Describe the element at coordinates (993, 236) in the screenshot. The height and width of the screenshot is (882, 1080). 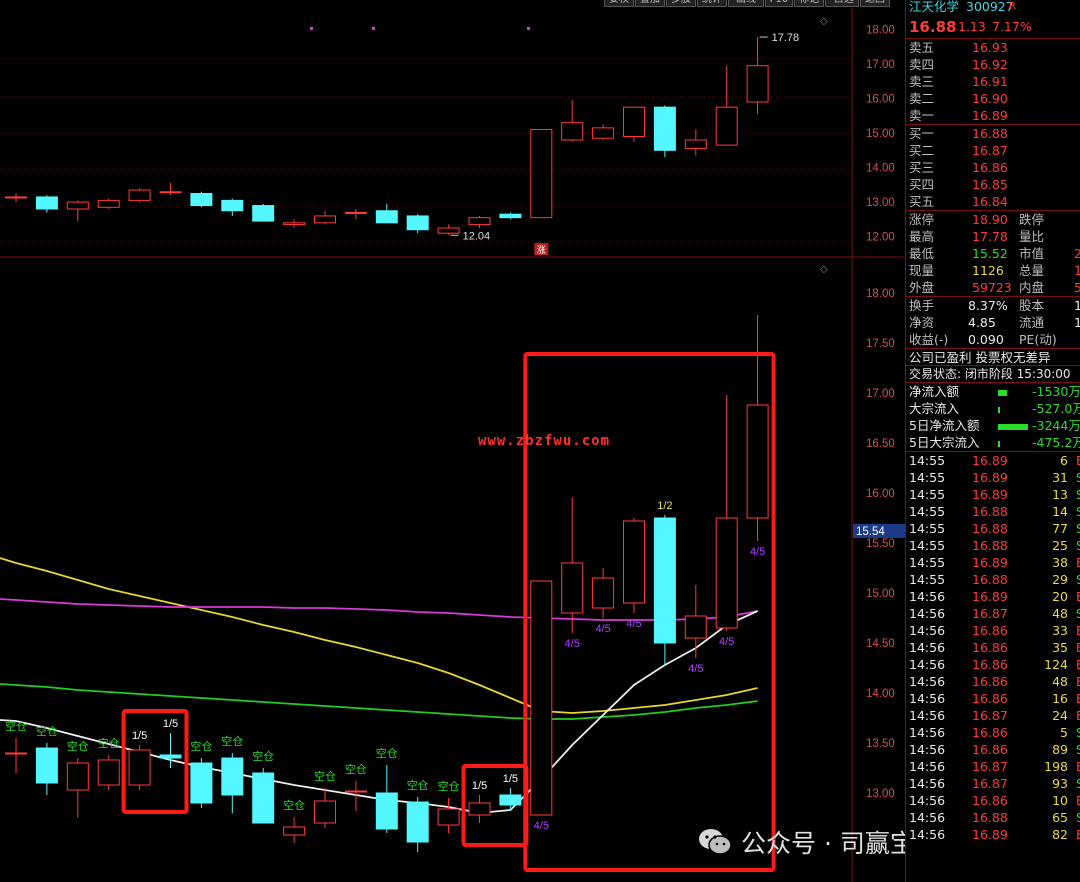
I see `stat-row: 最高 17.78 量比` at that location.